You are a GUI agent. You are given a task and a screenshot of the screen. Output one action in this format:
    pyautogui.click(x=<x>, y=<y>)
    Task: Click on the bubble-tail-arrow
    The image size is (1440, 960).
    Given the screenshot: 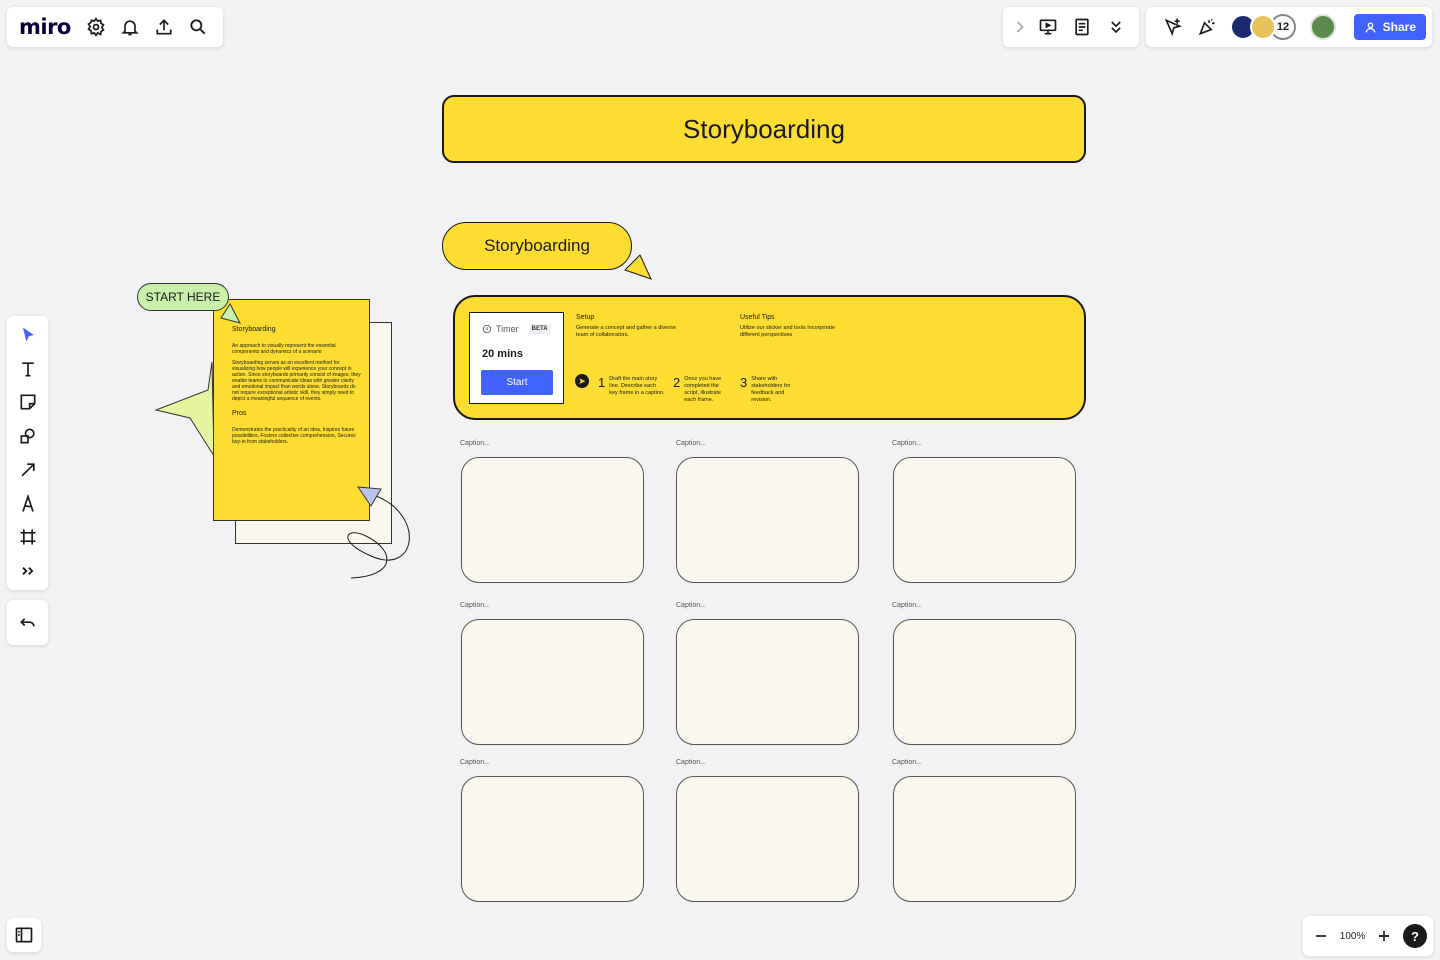 What is the action you would take?
    pyautogui.click(x=638, y=267)
    